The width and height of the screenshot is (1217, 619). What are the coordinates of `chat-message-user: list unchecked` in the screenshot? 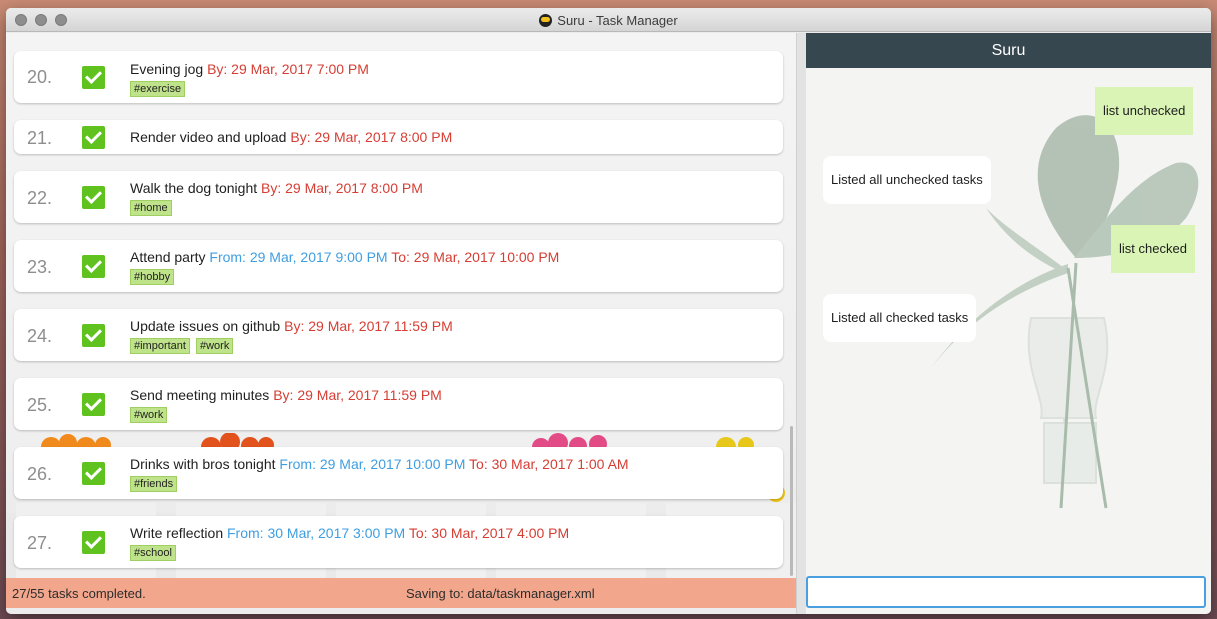 It's located at (1144, 111).